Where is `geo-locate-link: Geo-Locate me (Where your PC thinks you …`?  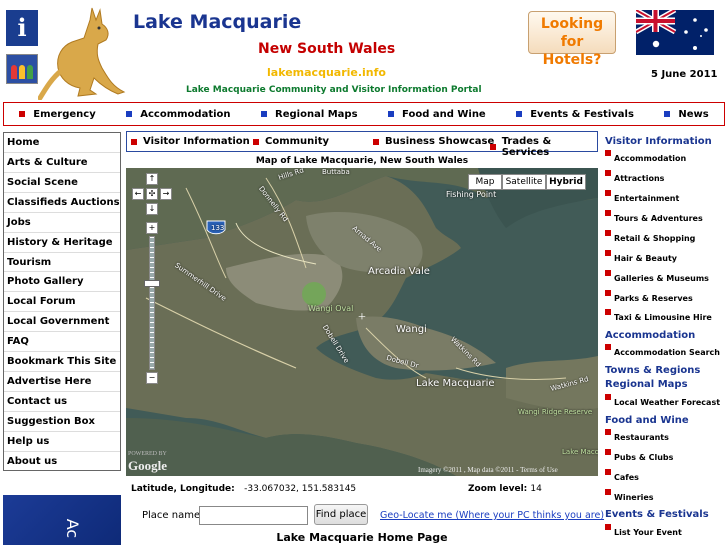
geo-locate-link: Geo-Locate me (Where your PC thinks you … is located at coordinates (492, 515).